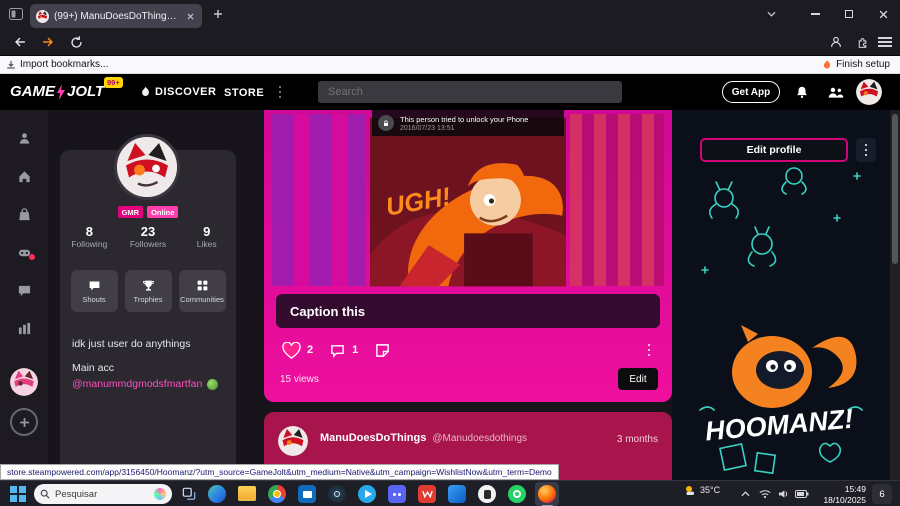  I want to click on clock-widget: 15:49 18/10/2025, so click(841, 494).